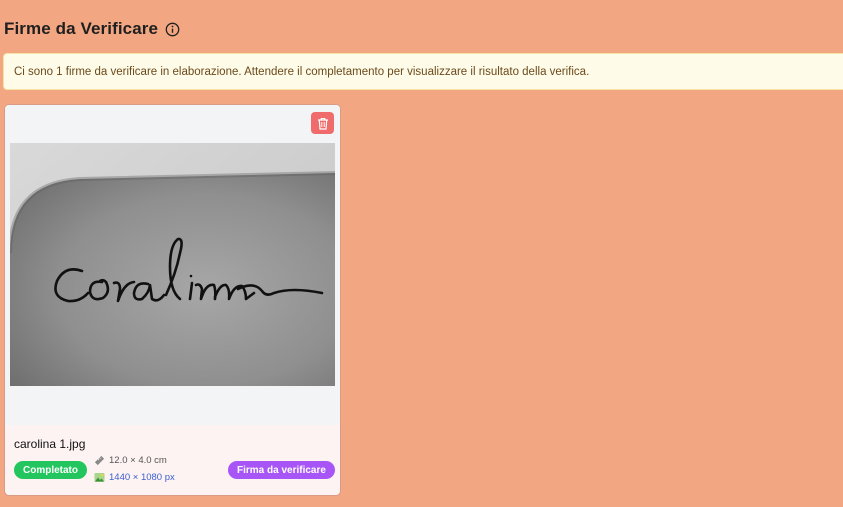 This screenshot has width=843, height=507. Describe the element at coordinates (50, 444) in the screenshot. I see `signature-filename: carolina 1.jpg` at that location.